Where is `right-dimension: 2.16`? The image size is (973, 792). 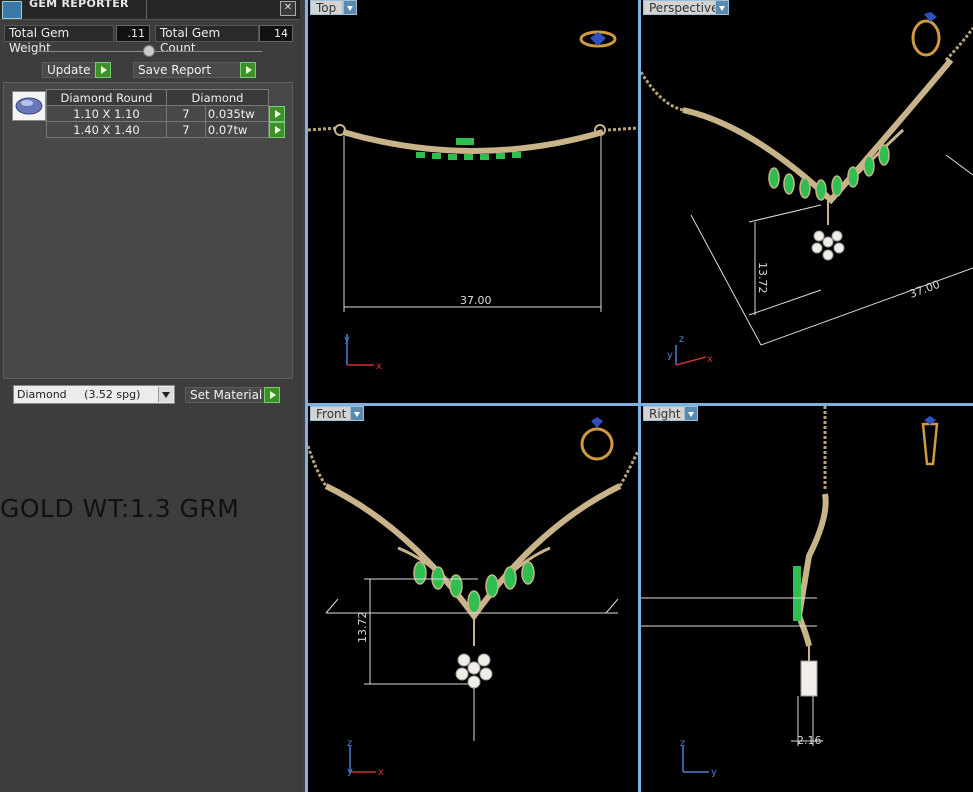
right-dimension: 2.16 is located at coordinates (809, 740).